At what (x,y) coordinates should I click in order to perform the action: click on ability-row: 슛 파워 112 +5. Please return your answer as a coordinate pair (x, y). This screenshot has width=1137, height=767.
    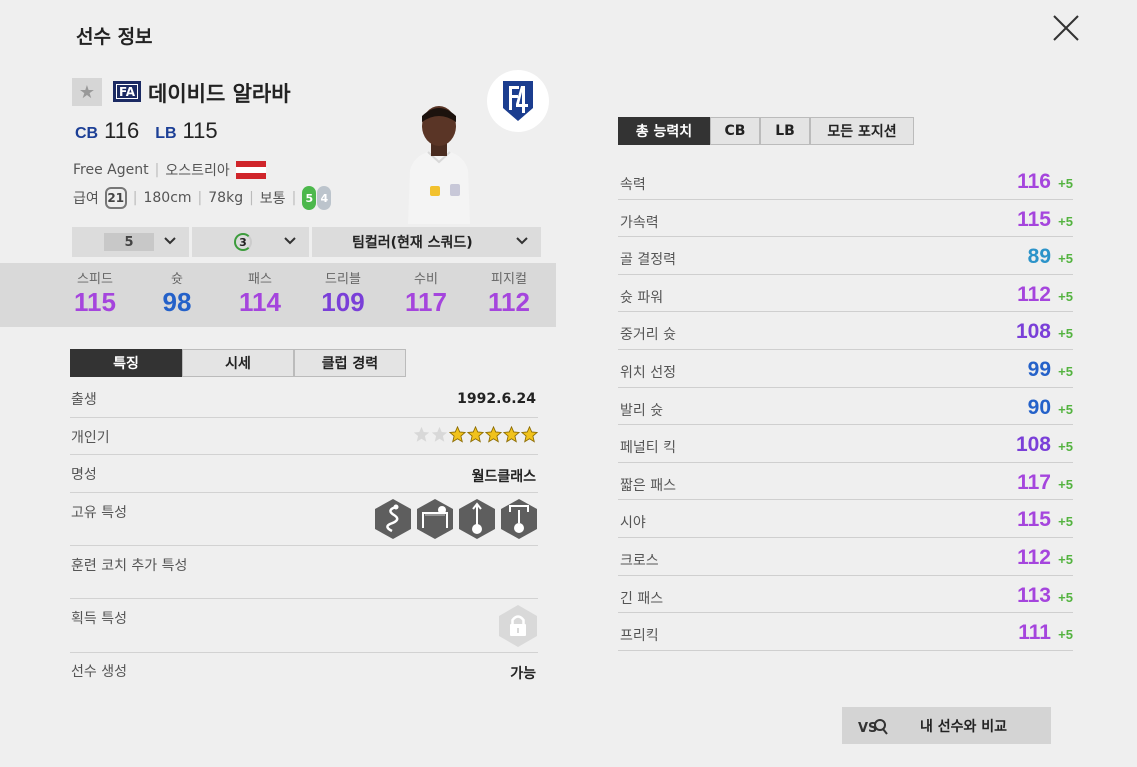
    Looking at the image, I should click on (845, 294).